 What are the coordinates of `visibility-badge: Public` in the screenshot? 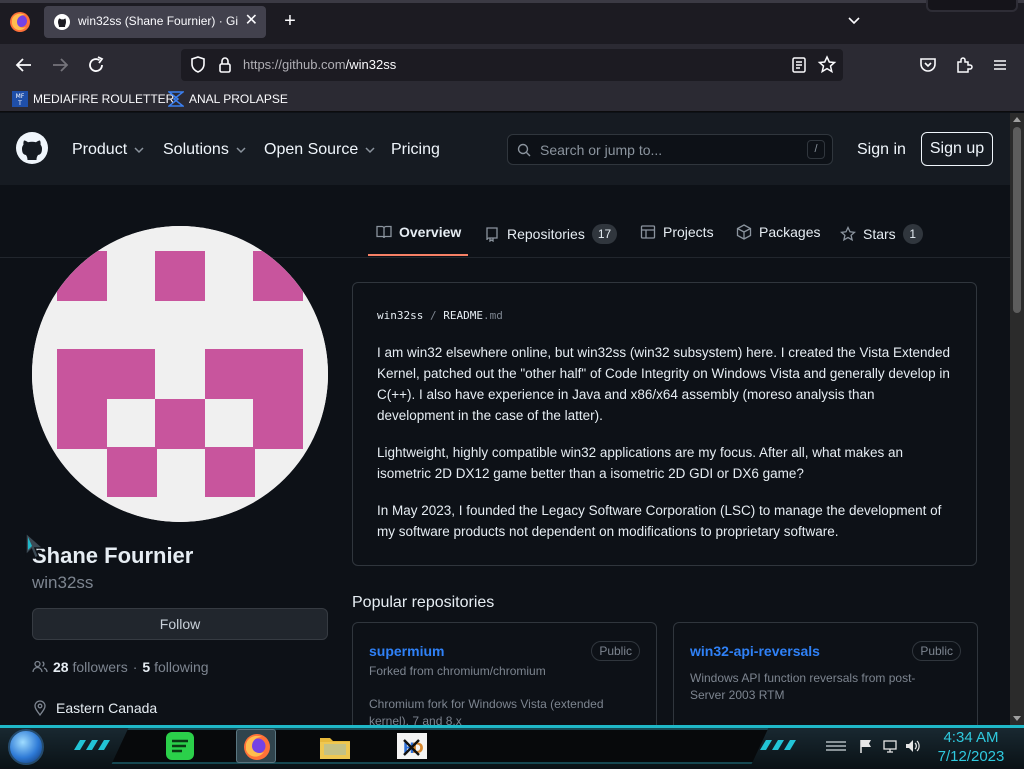 It's located at (615, 651).